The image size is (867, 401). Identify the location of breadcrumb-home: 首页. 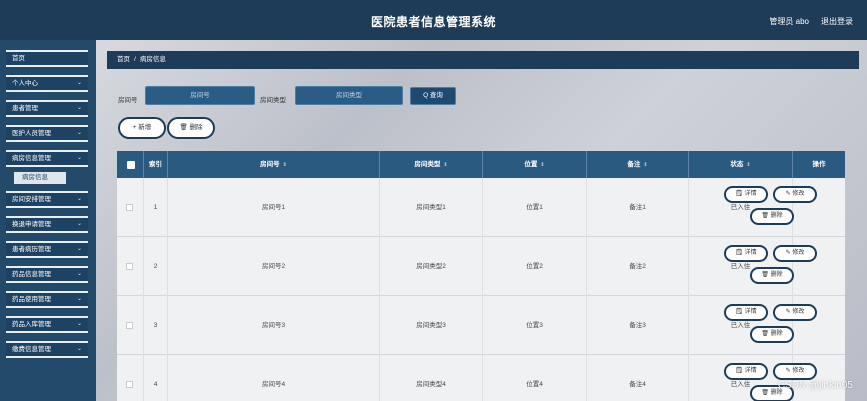
(123, 59).